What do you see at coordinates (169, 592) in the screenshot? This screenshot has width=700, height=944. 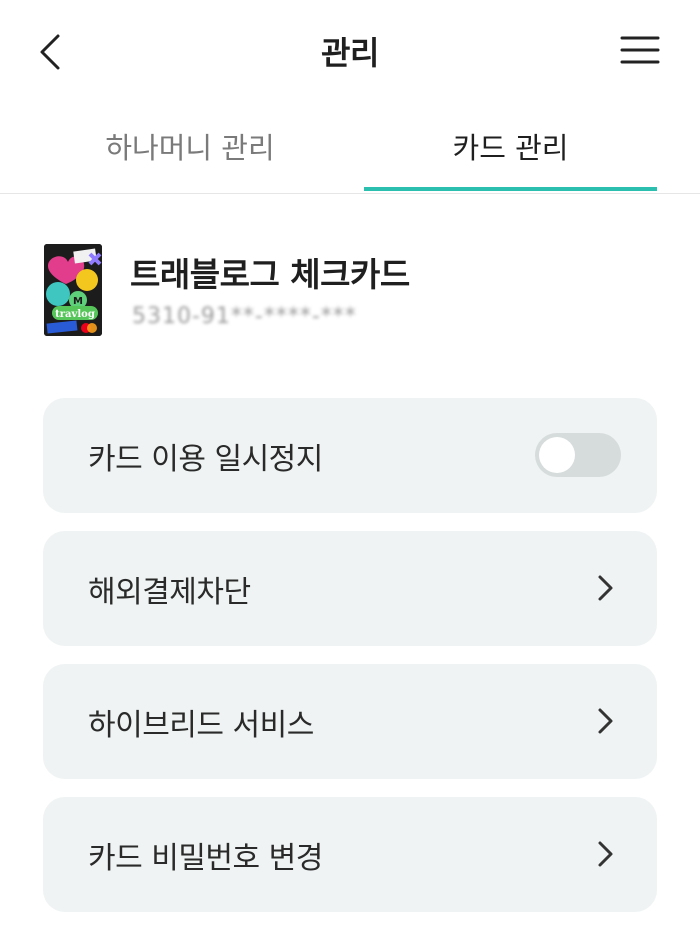 I see `menu-item-label: 해외결제차단` at bounding box center [169, 592].